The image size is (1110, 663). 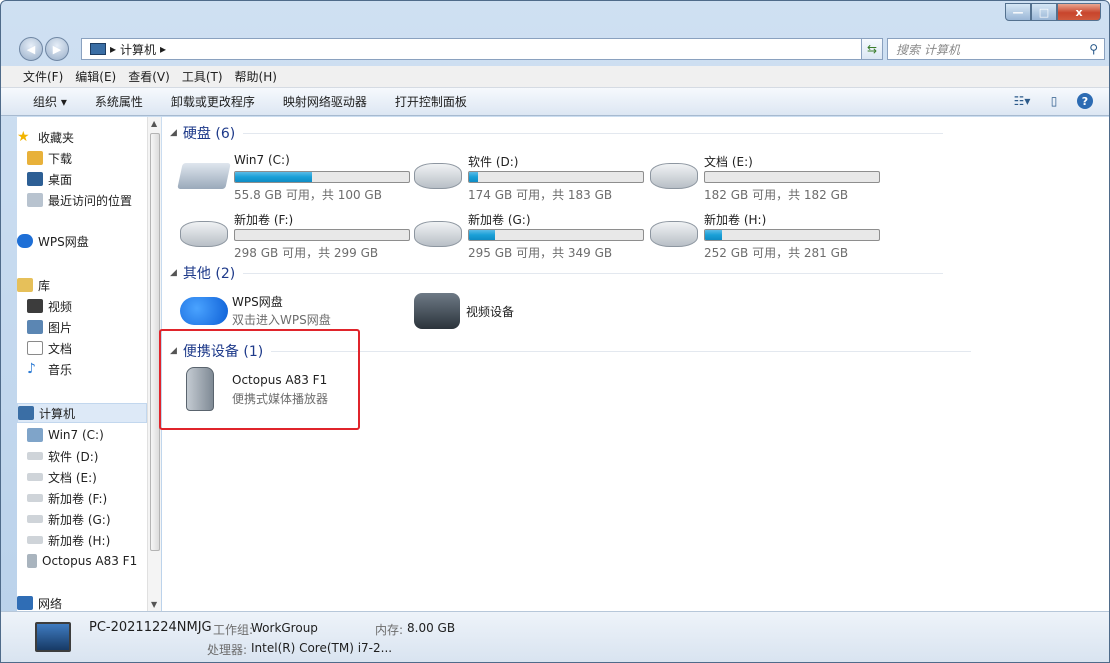 I want to click on nav-favorites: ★ 收藏夹, so click(x=45, y=137).